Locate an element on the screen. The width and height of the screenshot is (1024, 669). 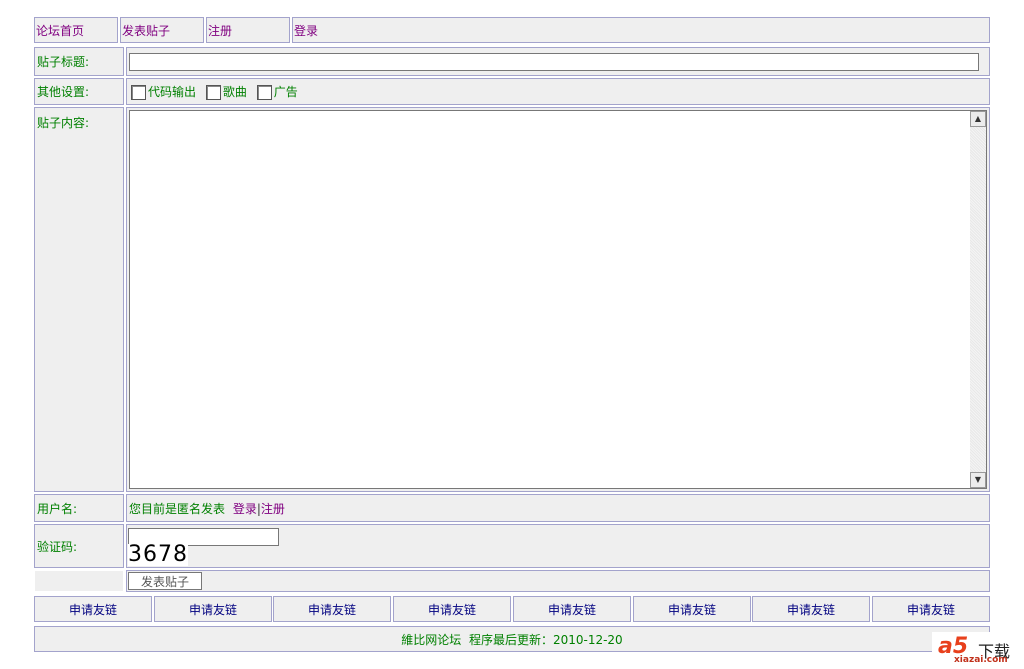
register-link: 注册 is located at coordinates (273, 509).